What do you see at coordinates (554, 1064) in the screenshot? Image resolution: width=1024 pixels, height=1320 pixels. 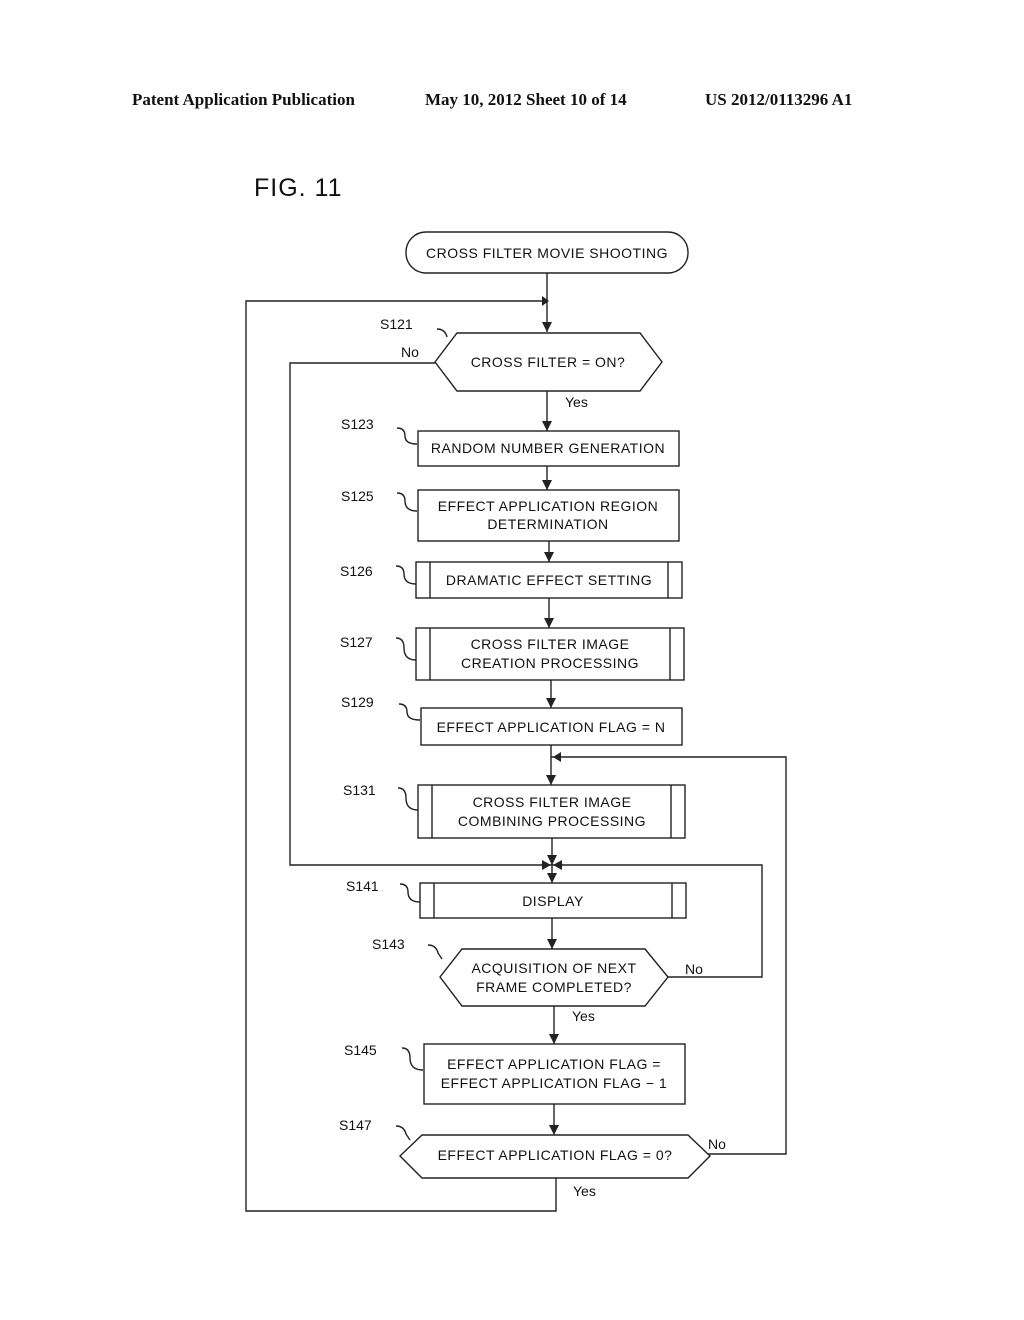 I see `s145-label-1: EFFECT APPLICATION FLAG =` at bounding box center [554, 1064].